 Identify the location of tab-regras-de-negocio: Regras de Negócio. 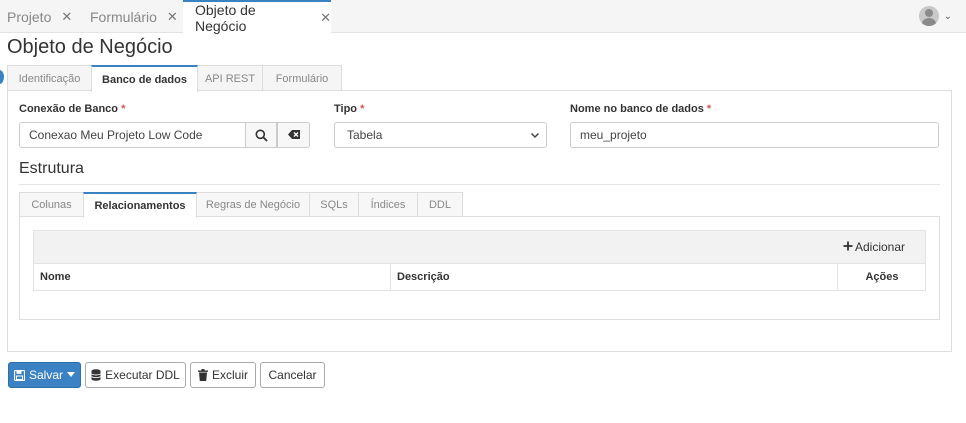
(253, 204).